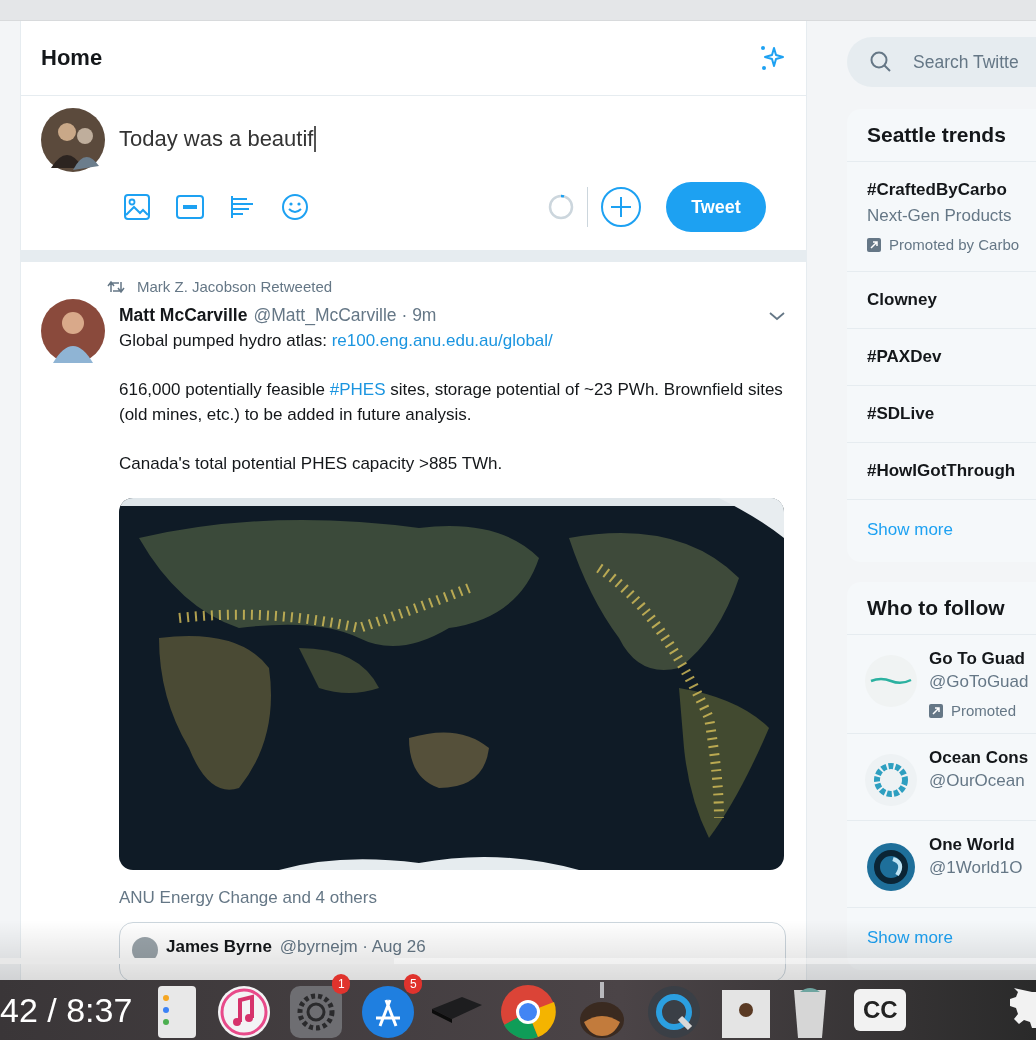 The image size is (1036, 1040). Describe the element at coordinates (941, 357) in the screenshot. I see `trend-item: #PAXDev` at that location.